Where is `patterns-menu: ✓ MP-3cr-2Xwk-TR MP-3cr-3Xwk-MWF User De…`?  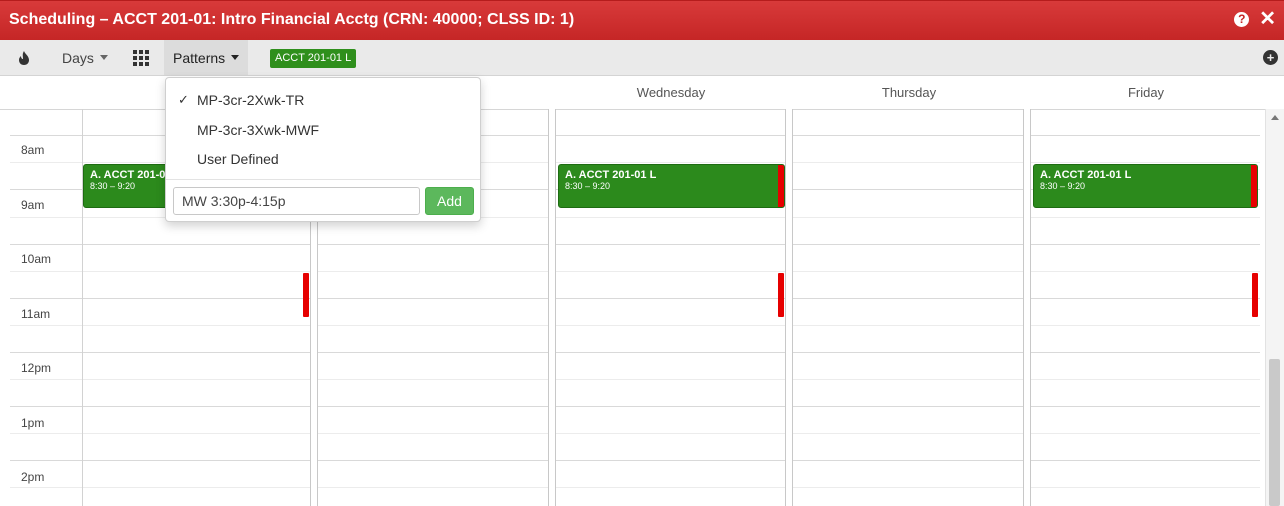
patterns-menu: ✓ MP-3cr-2Xwk-TR MP-3cr-3Xwk-MWF User De… is located at coordinates (323, 149).